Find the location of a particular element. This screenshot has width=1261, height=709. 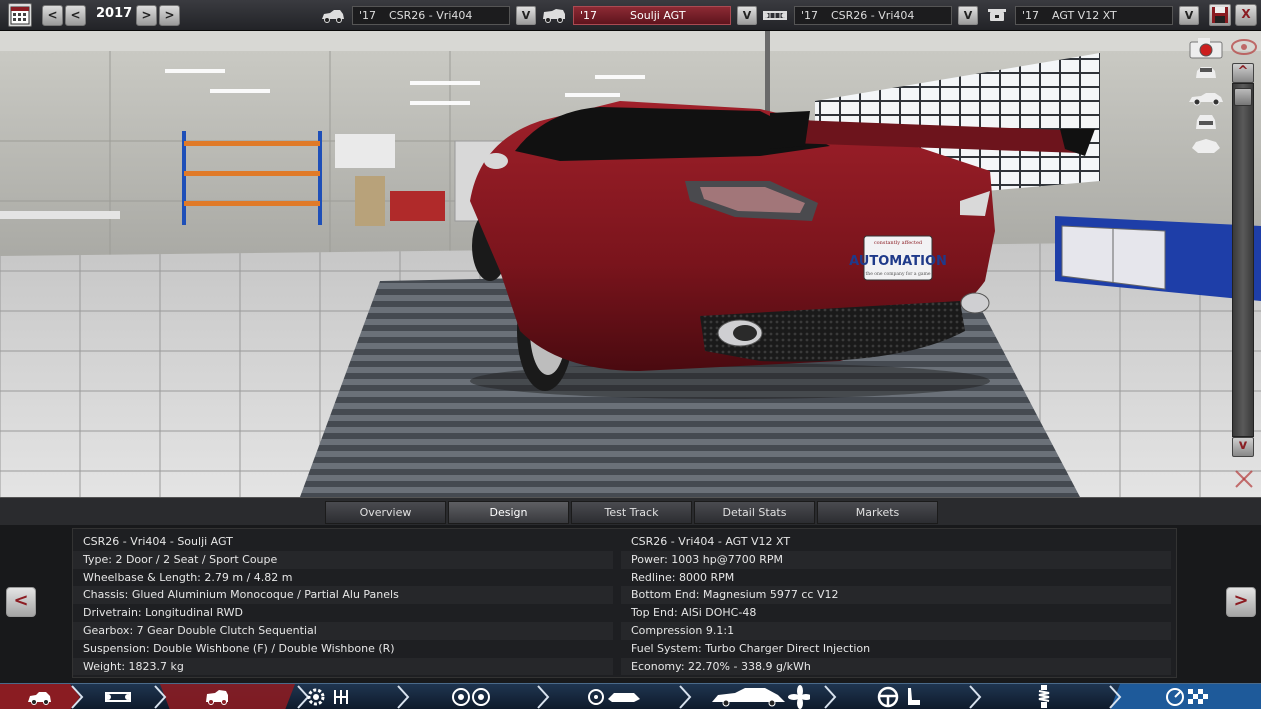

car-info-row: Weight: 1823.7 kg is located at coordinates (343, 666).